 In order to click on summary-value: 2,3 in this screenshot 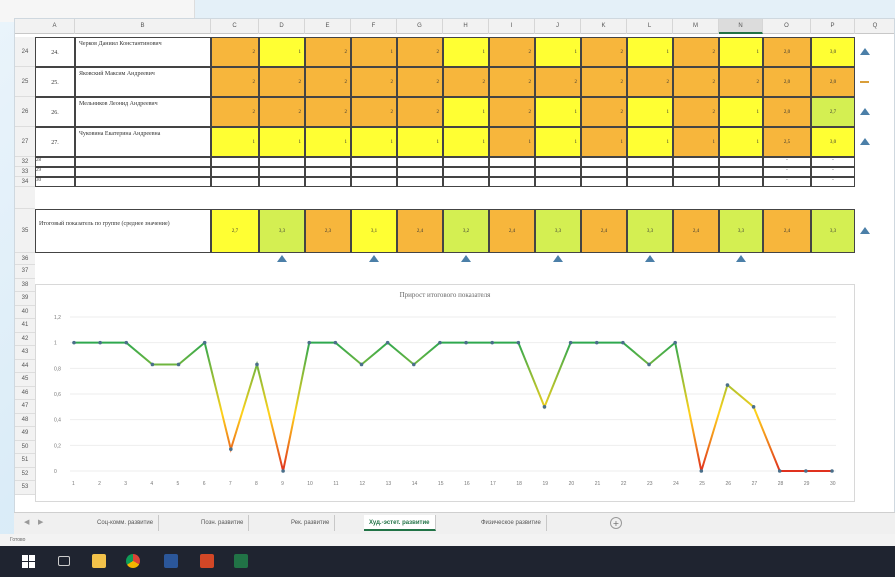, I will do `click(328, 231)`.